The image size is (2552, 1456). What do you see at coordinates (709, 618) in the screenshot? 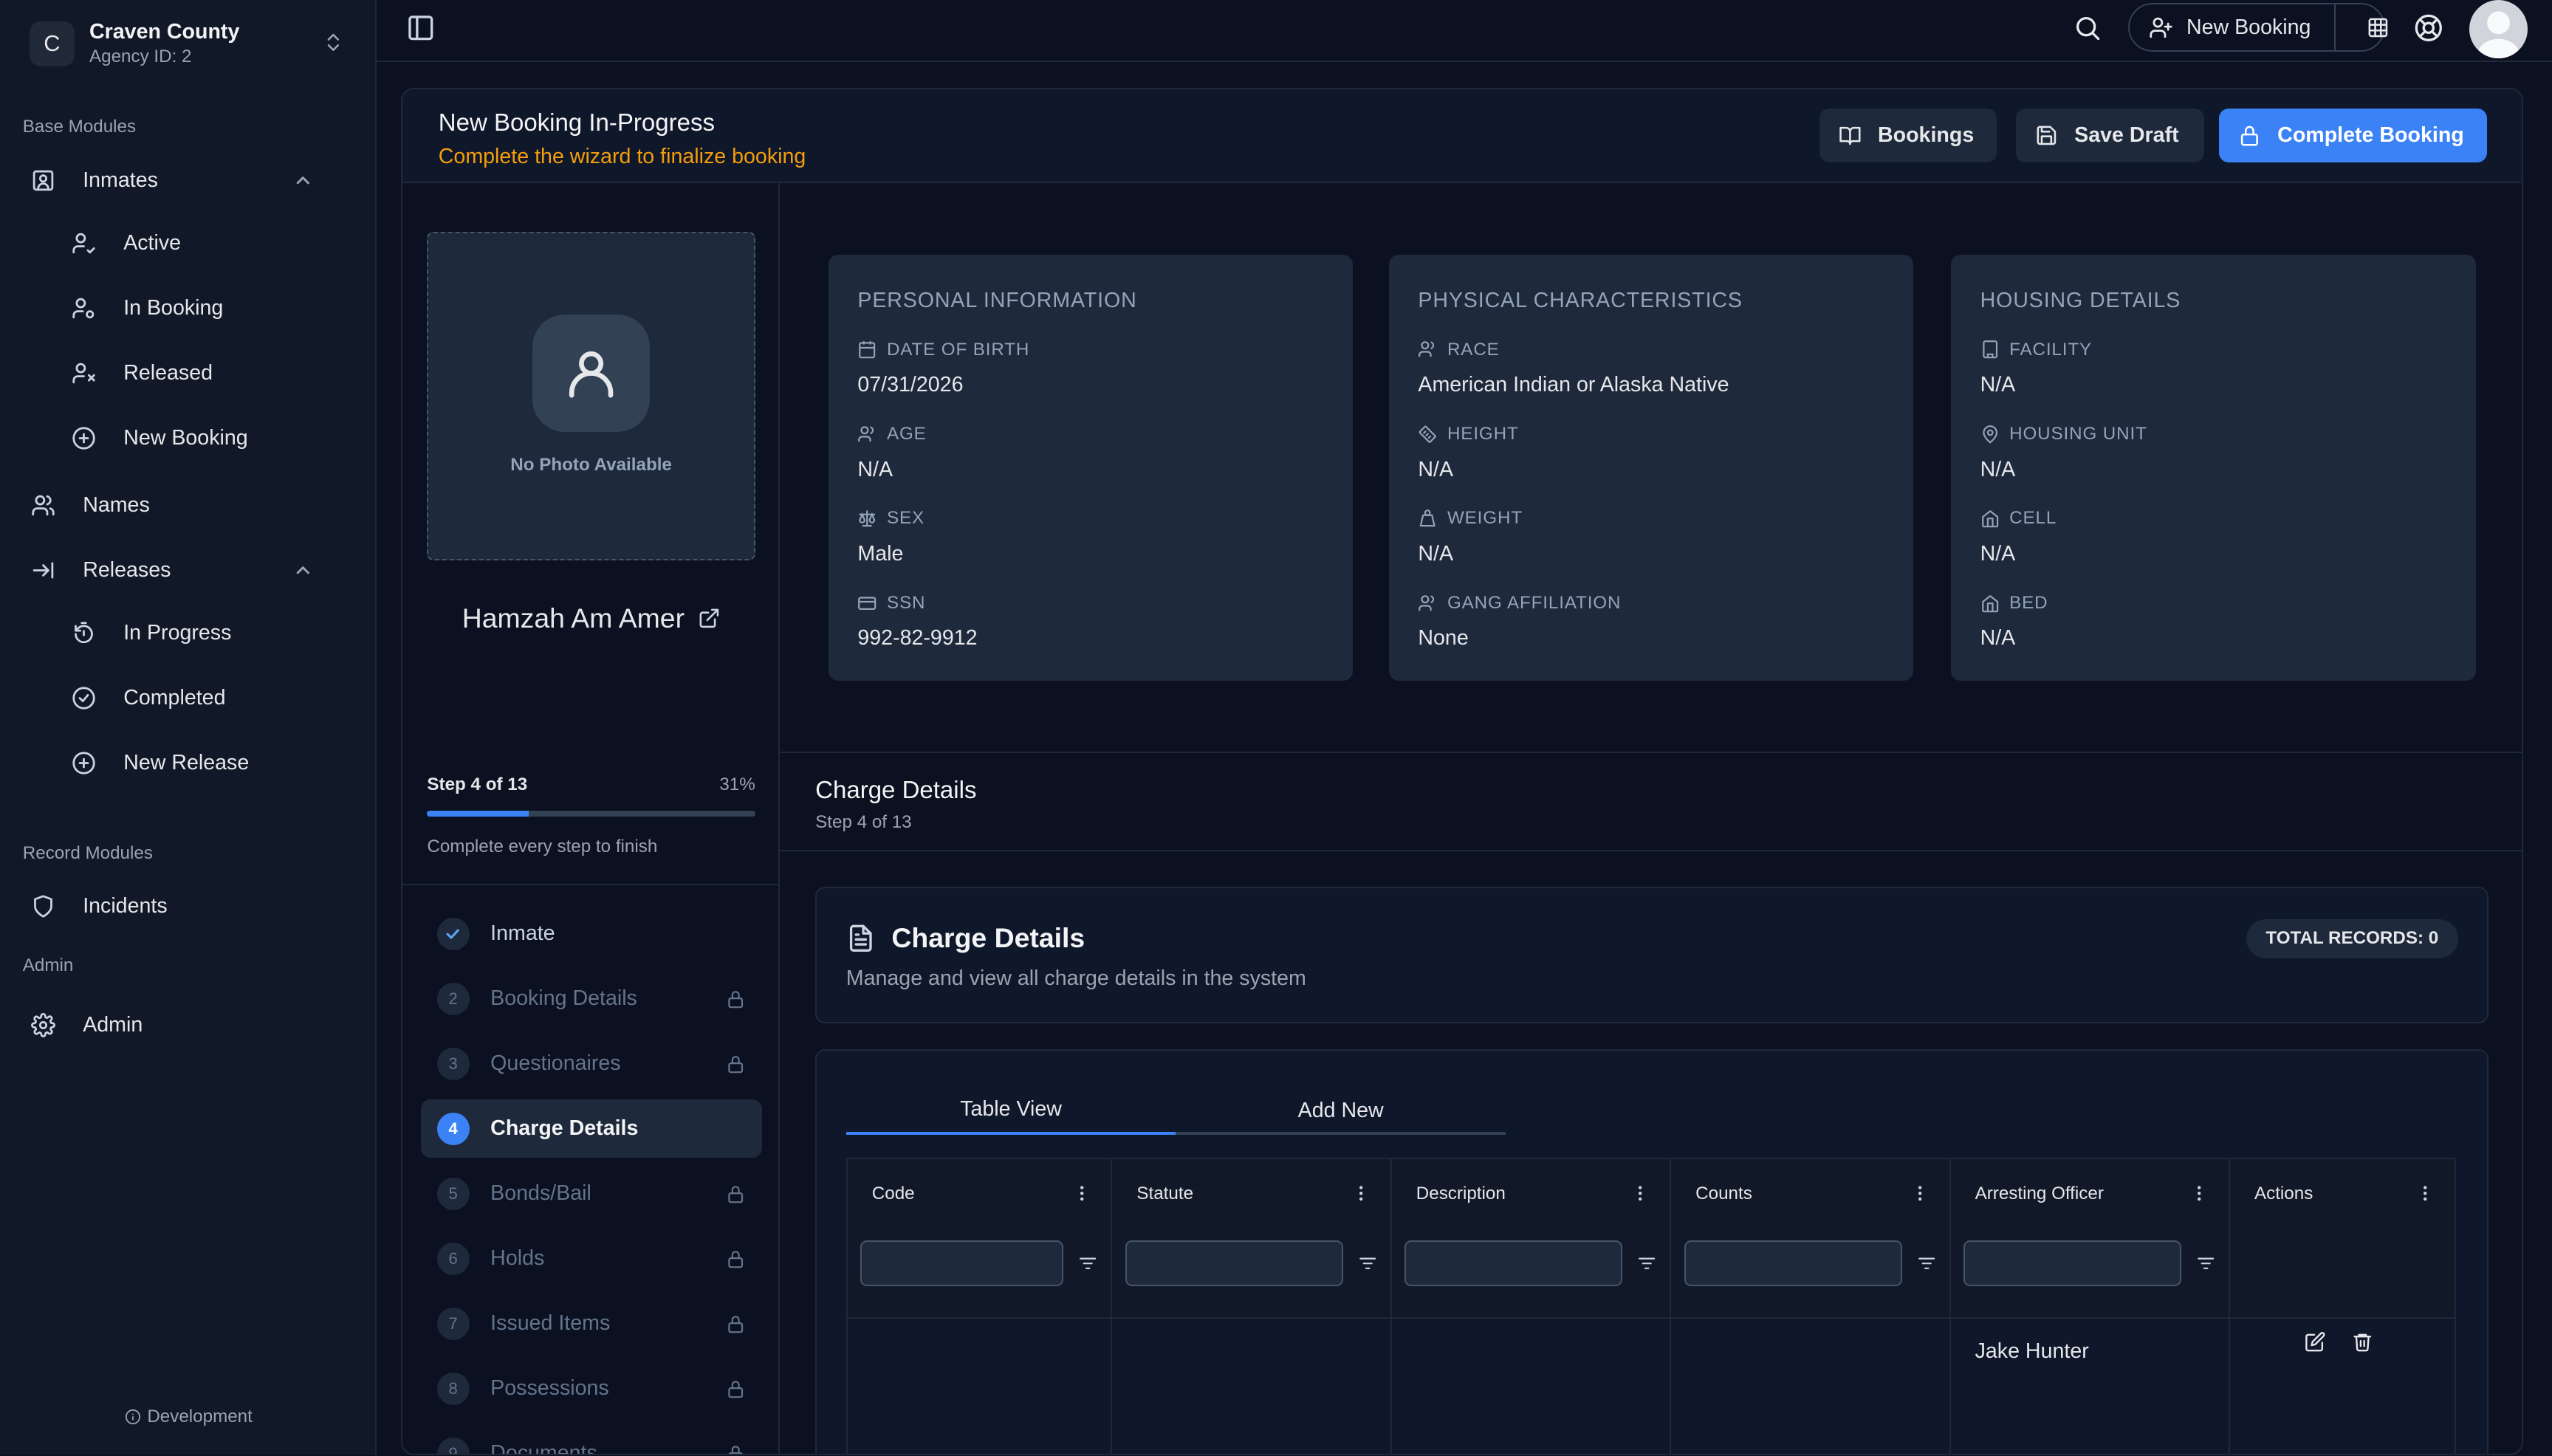
I see `external-link-icon` at bounding box center [709, 618].